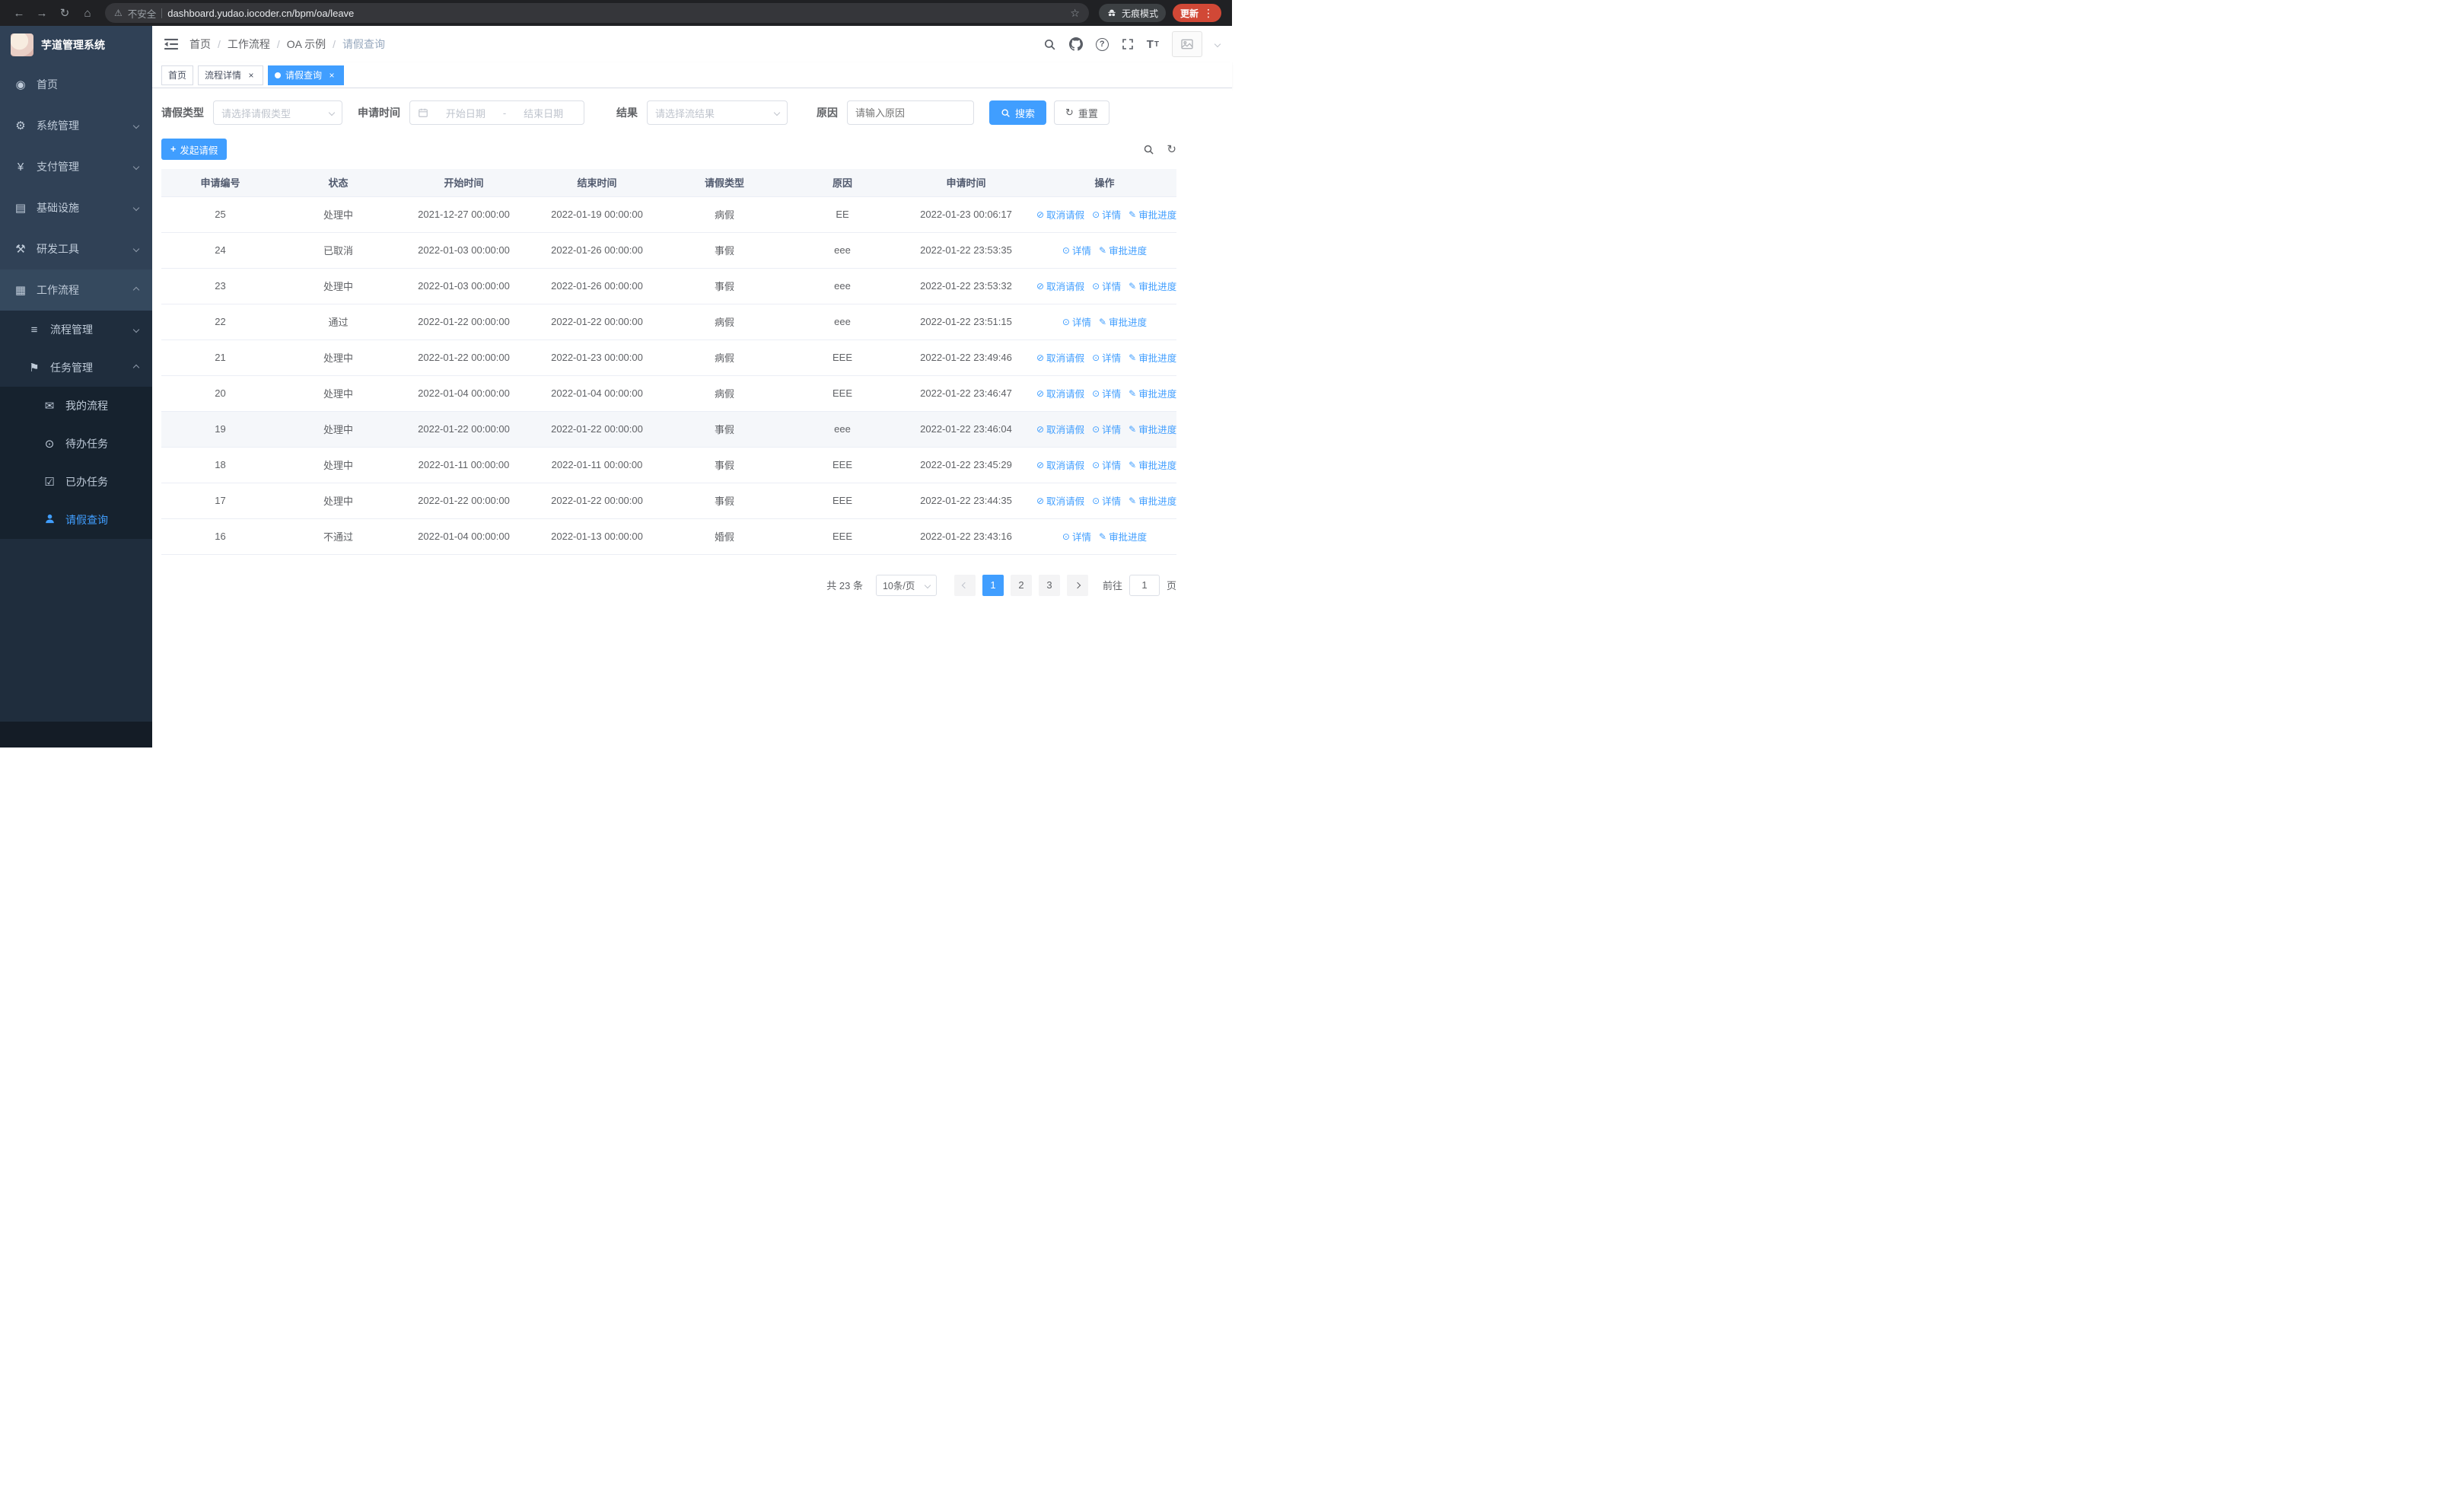 The image size is (2464, 1495). I want to click on eye-icon, so click(1096, 357).